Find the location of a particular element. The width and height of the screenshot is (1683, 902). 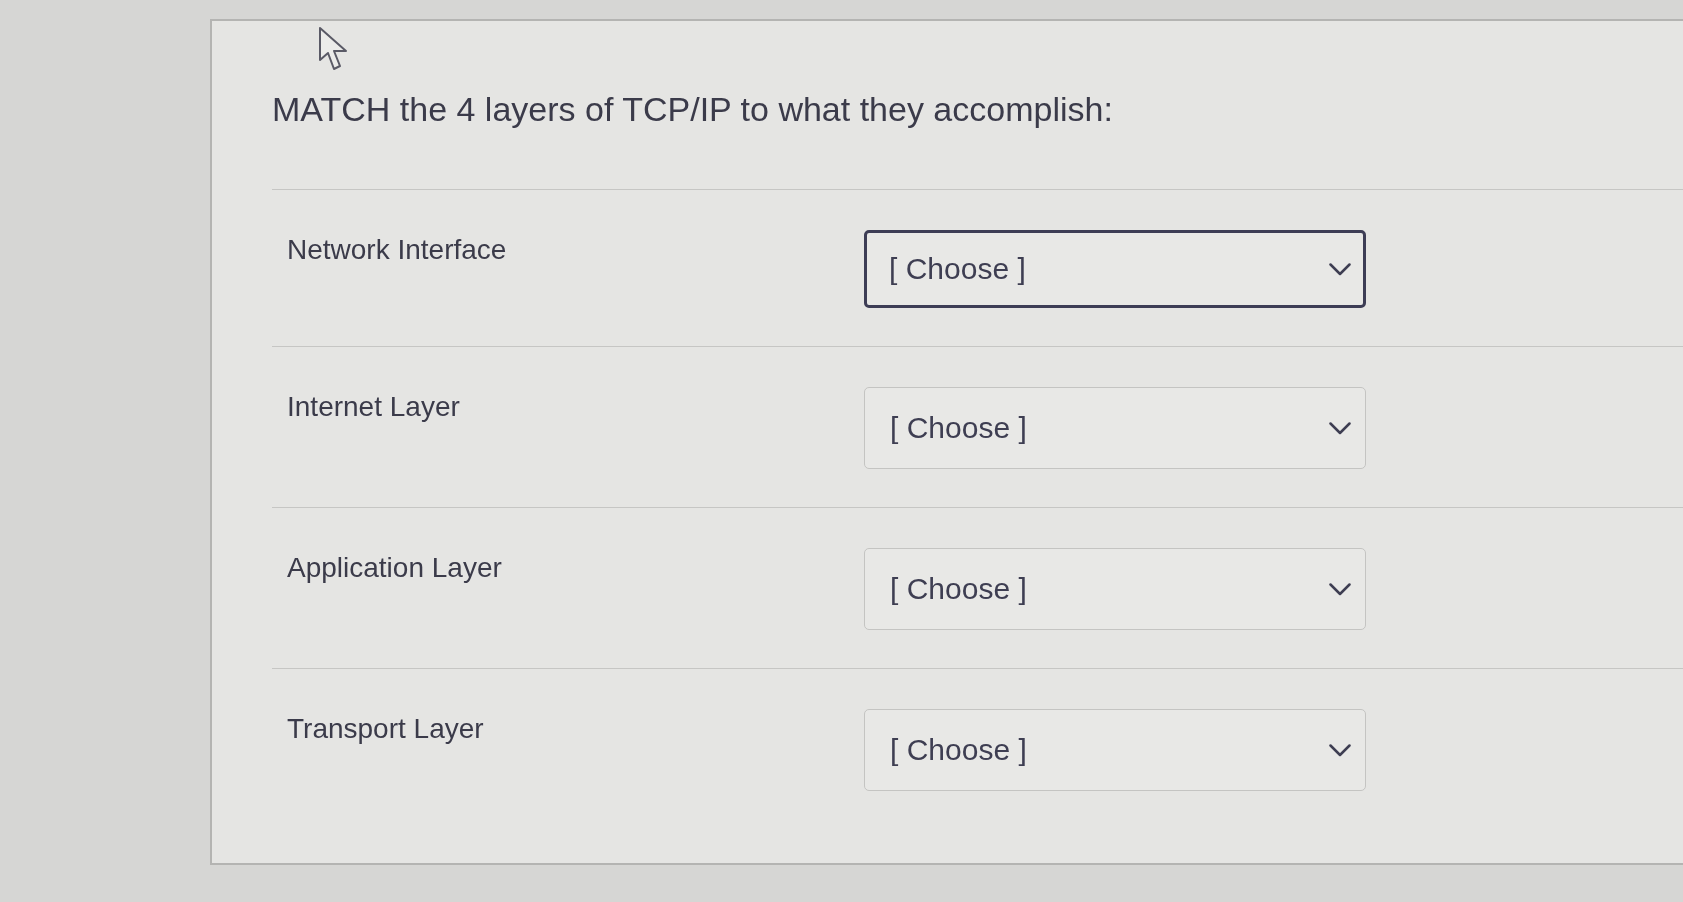

layer-label: Application Layer is located at coordinates (394, 567).